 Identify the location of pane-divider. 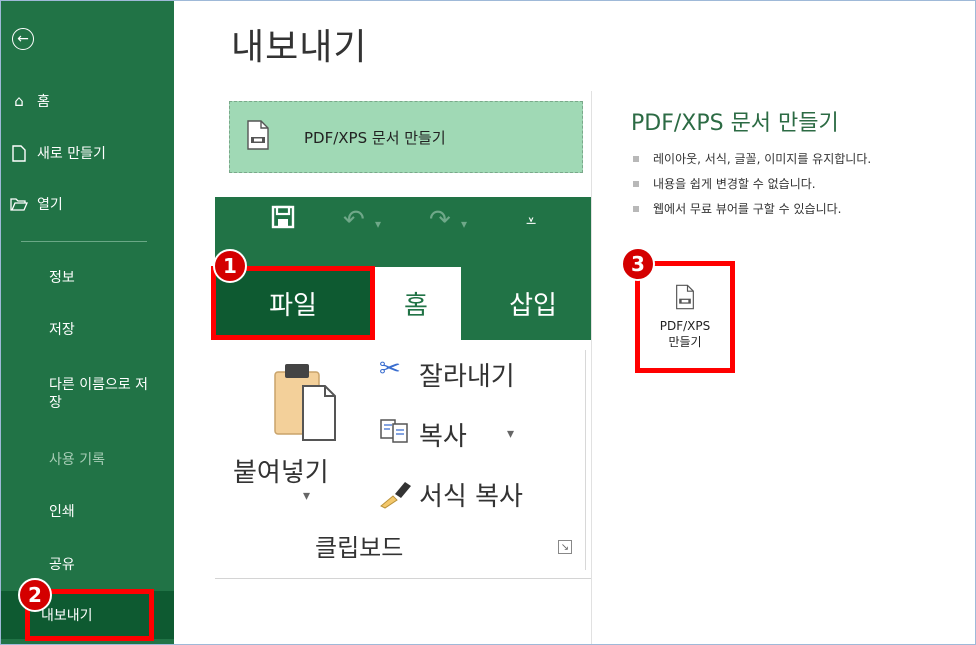
(591, 367).